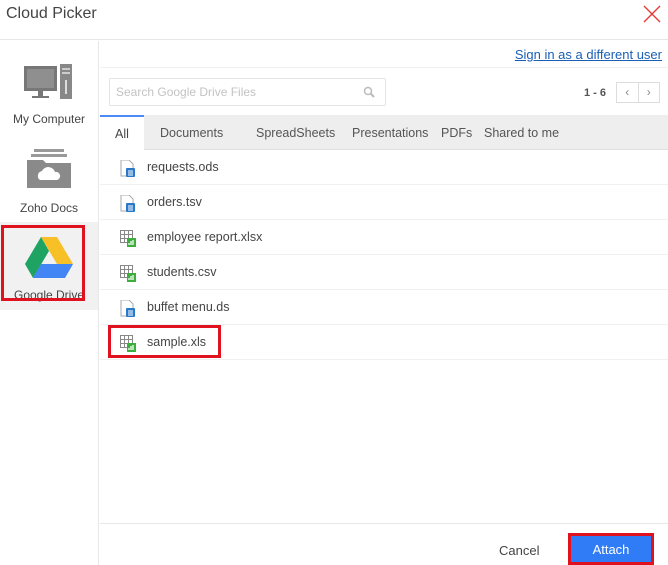 The height and width of the screenshot is (565, 668). Describe the element at coordinates (188, 307) in the screenshot. I see `file-name: buffet menu.ds` at that location.